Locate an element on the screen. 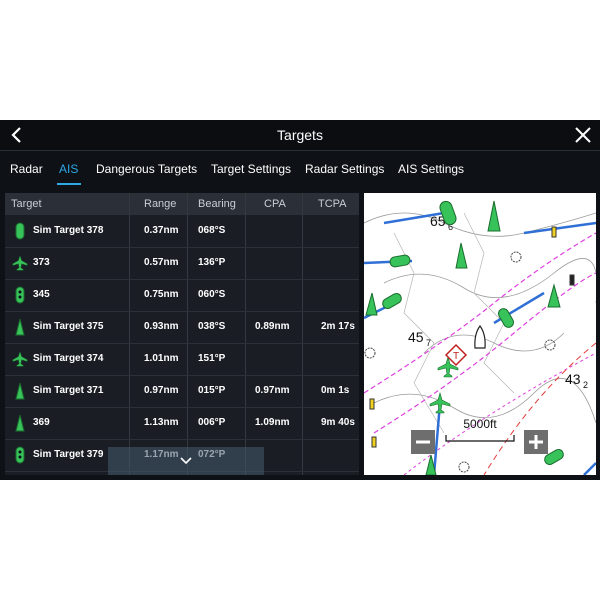 Image resolution: width=600 pixels, height=600 pixels. table-row: Sim Target 378 0.37nm 068°S is located at coordinates (182, 231).